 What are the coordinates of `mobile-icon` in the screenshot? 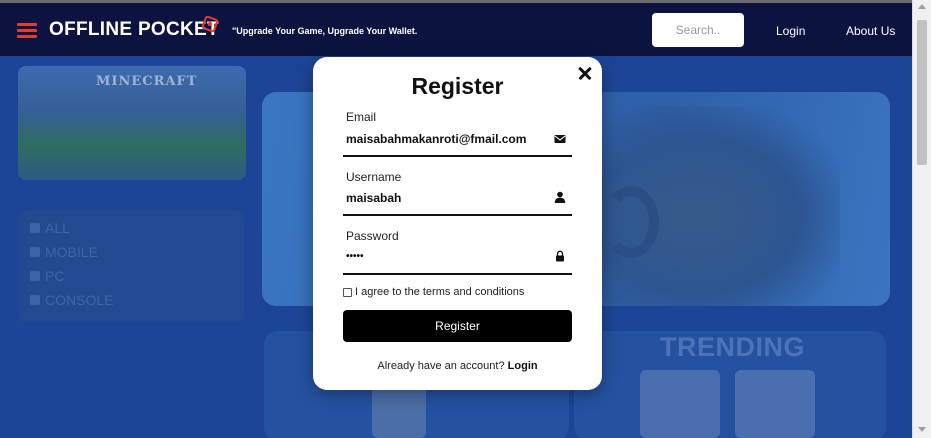 It's located at (35, 252).